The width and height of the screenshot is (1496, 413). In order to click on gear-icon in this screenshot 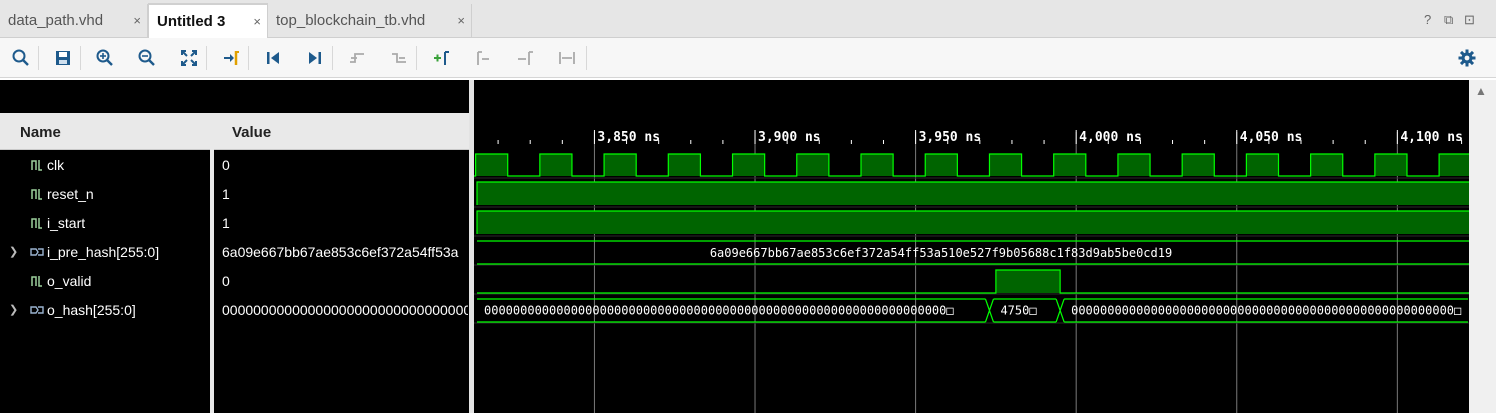, I will do `click(1467, 58)`.